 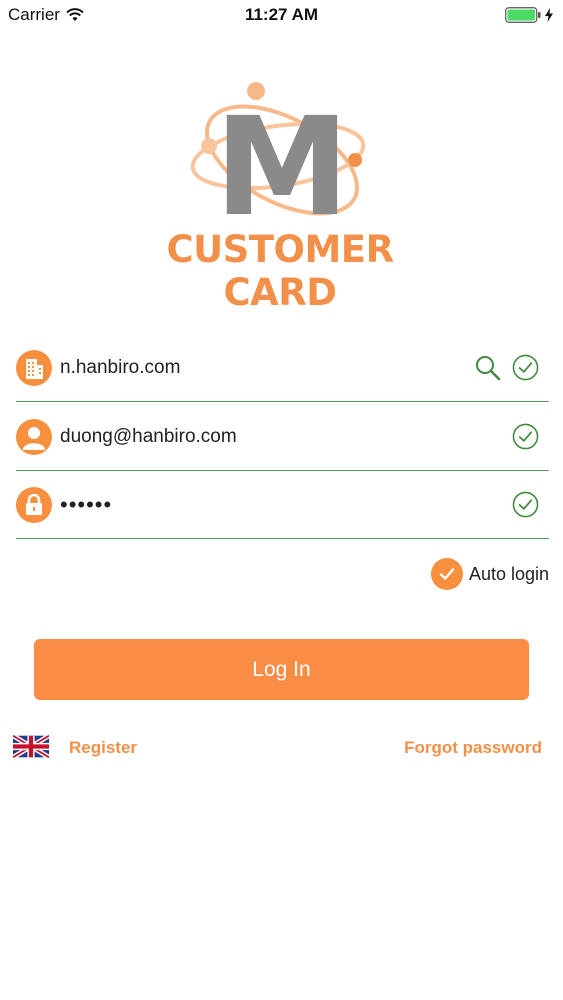 I want to click on auto-login-label: Auto login, so click(x=508, y=573).